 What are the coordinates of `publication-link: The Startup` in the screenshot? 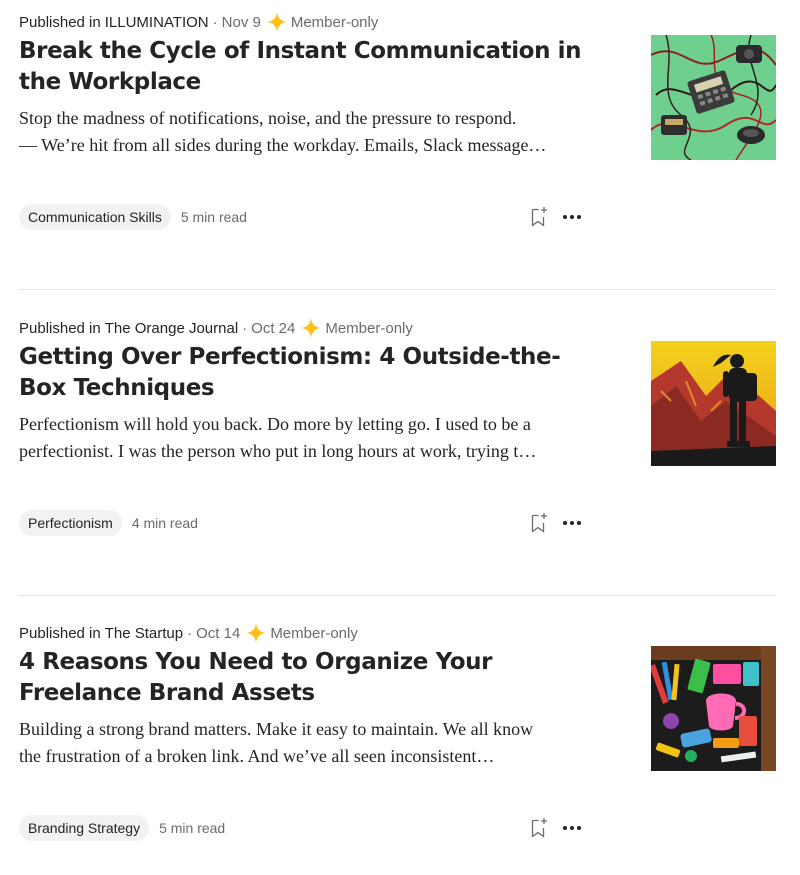 It's located at (144, 633).